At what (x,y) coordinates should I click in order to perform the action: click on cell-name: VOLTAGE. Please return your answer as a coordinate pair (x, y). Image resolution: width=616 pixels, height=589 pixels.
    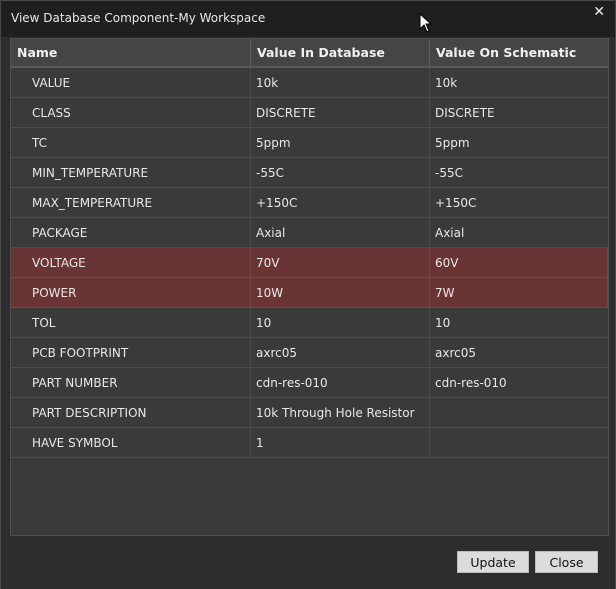
    Looking at the image, I should click on (131, 262).